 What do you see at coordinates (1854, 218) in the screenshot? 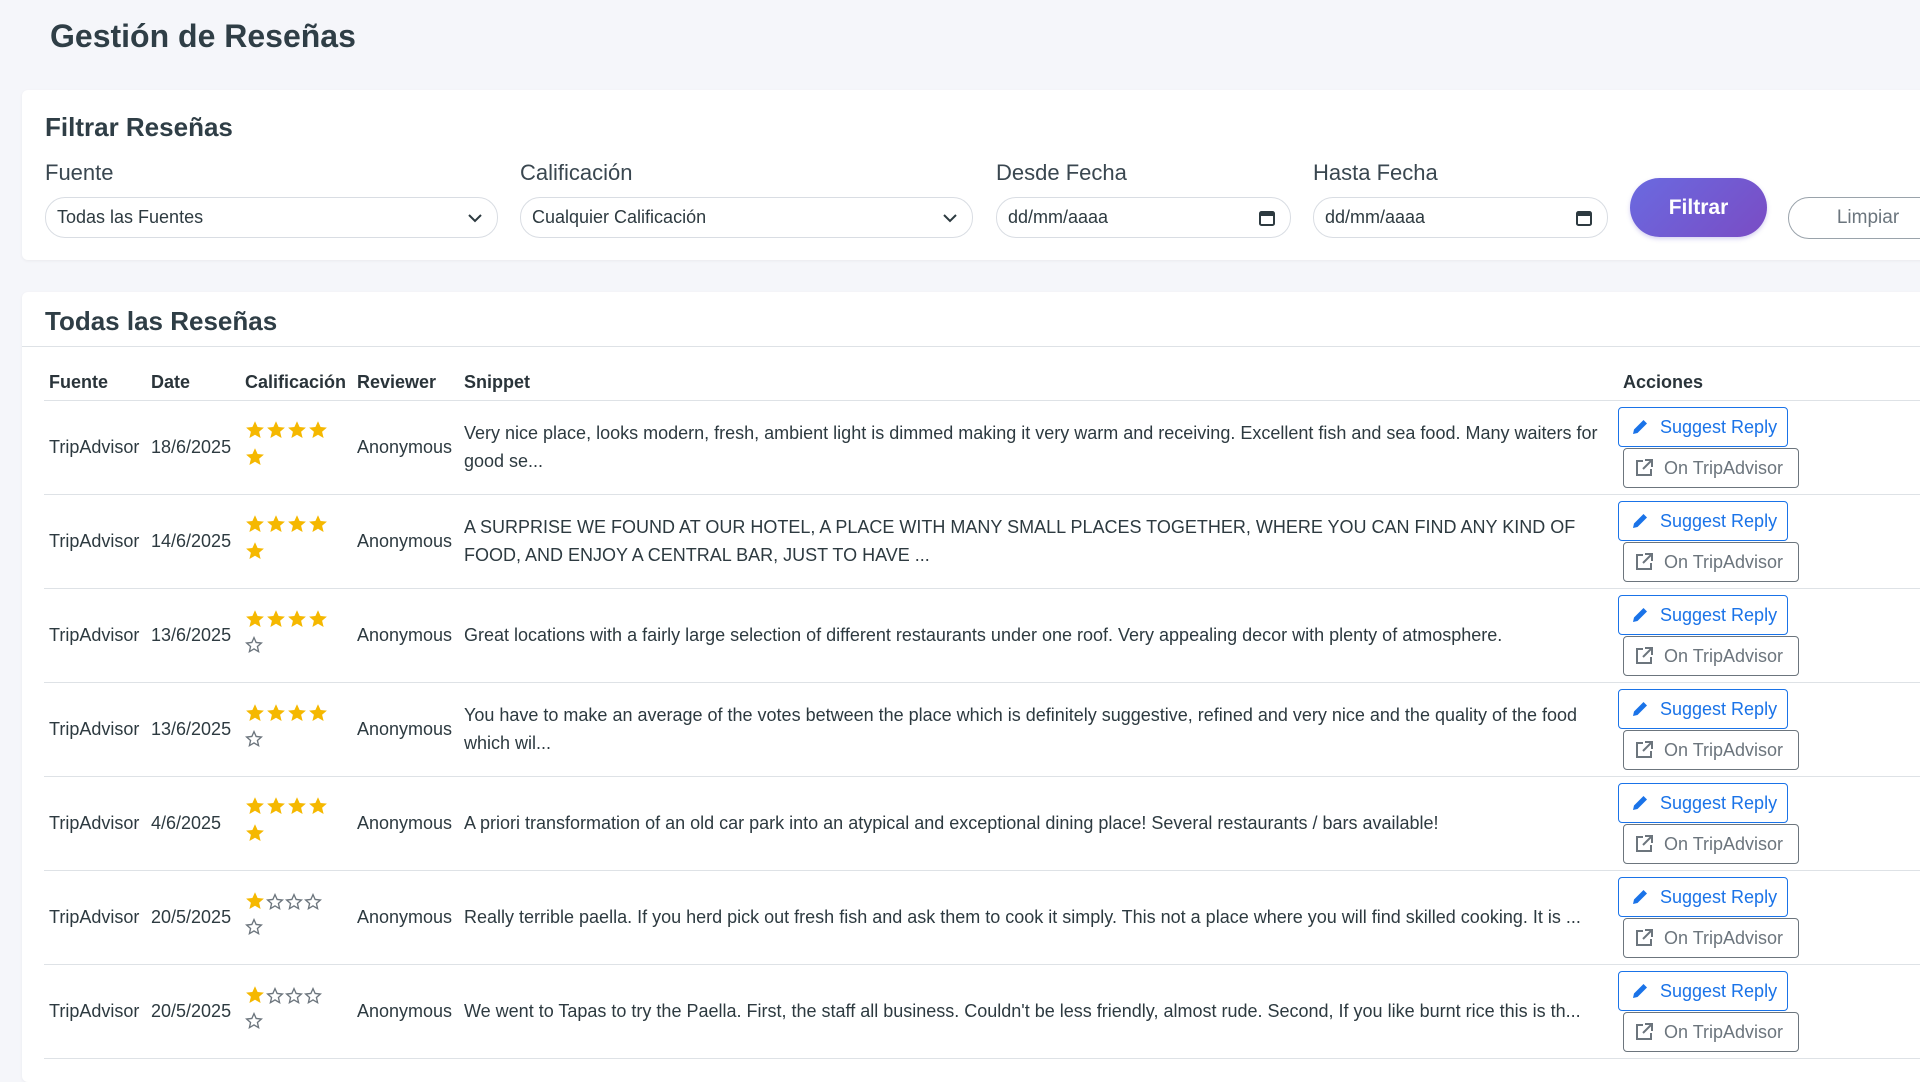
I see `clear-button: Limpiar` at bounding box center [1854, 218].